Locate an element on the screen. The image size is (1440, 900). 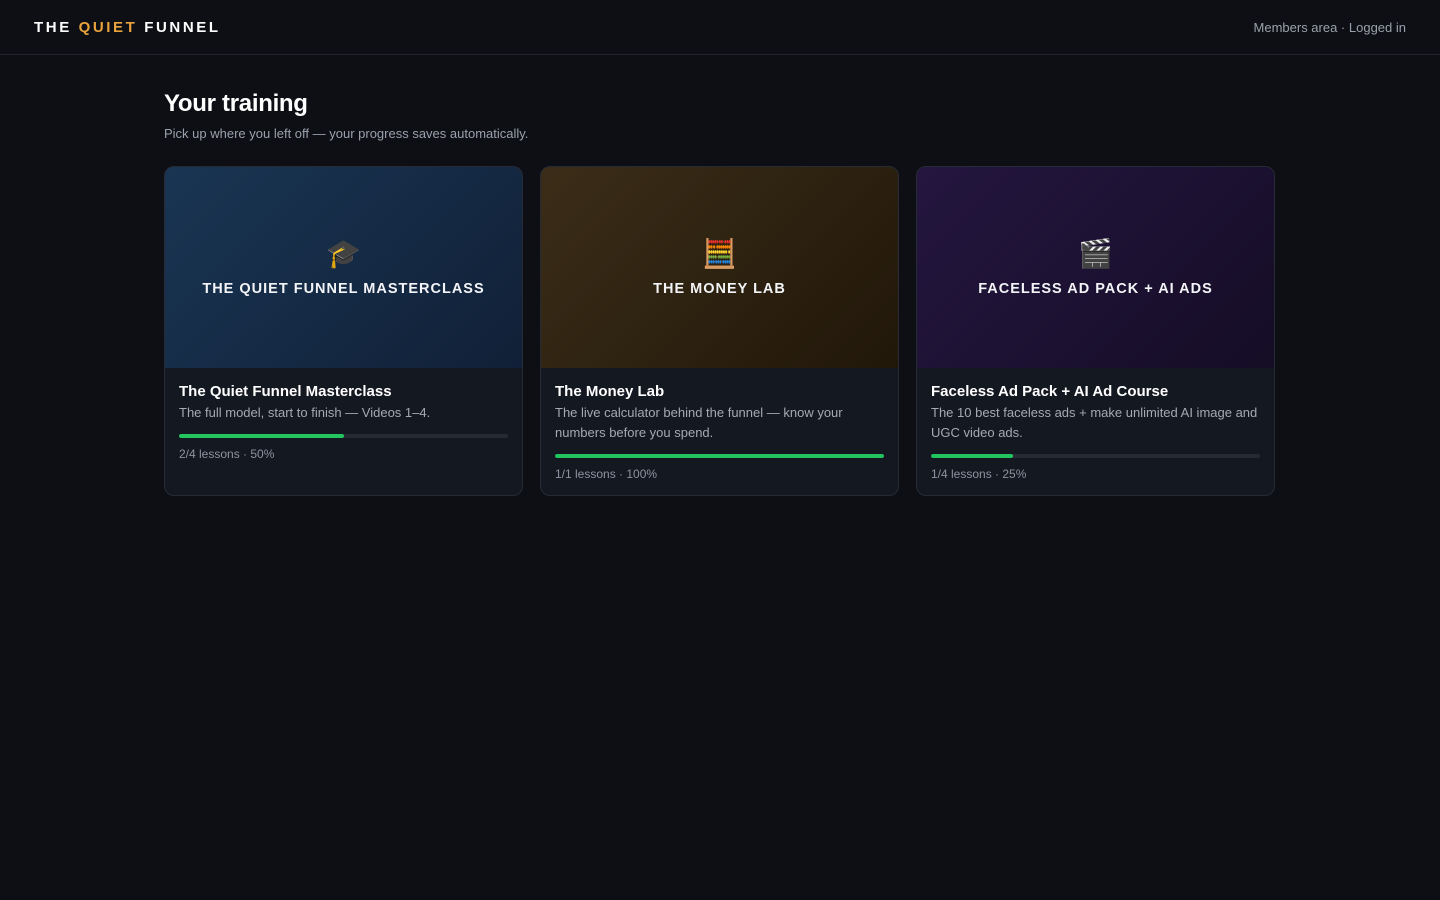
abacus-icon: 🧮 is located at coordinates (719, 253).